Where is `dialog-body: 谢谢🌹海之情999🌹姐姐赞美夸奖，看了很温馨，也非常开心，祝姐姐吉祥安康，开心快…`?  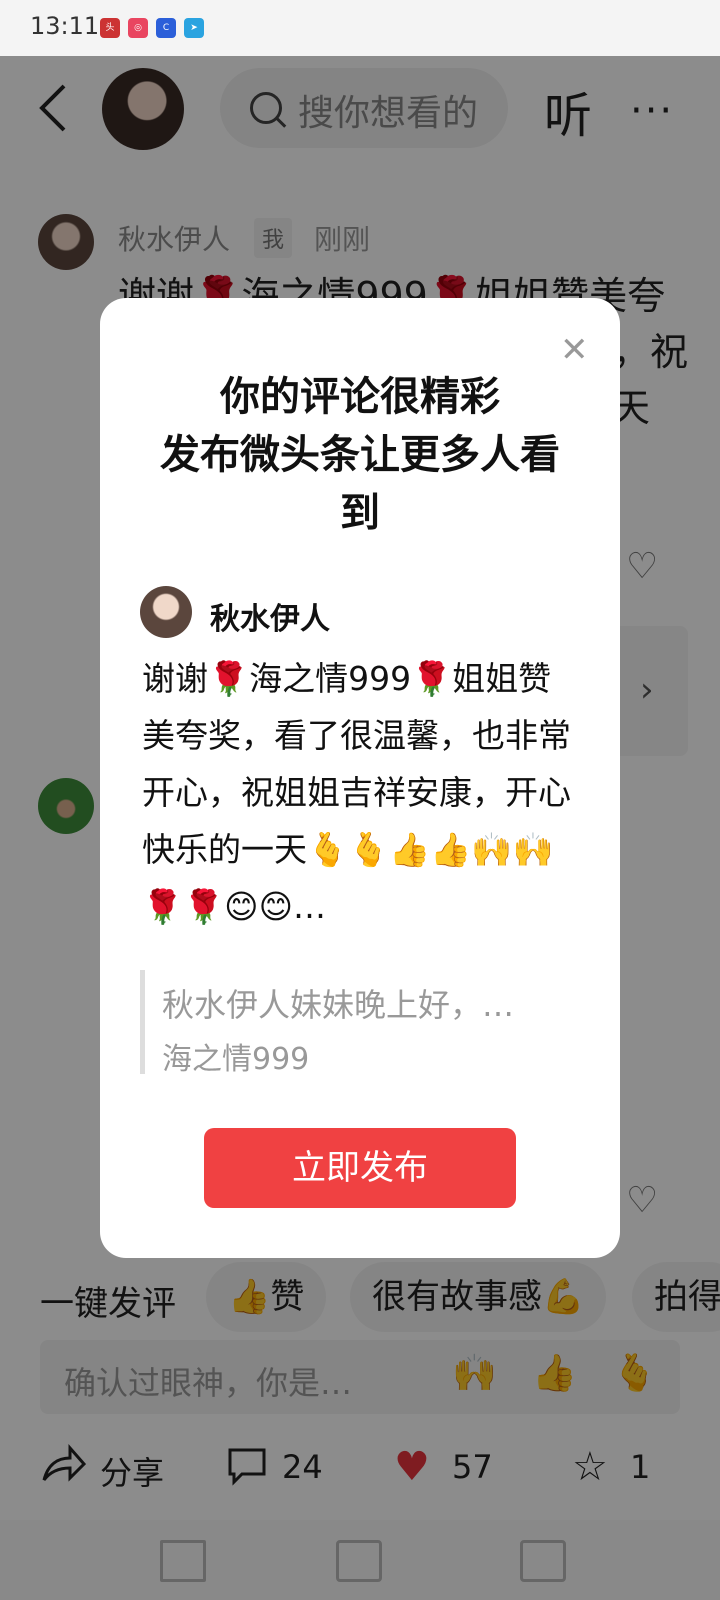
dialog-body: 谢谢🌹海之情999🌹姐姐赞美夸奖，看了很温馨，也非常开心，祝姐姐吉祥安康，开心快… is located at coordinates (356, 792).